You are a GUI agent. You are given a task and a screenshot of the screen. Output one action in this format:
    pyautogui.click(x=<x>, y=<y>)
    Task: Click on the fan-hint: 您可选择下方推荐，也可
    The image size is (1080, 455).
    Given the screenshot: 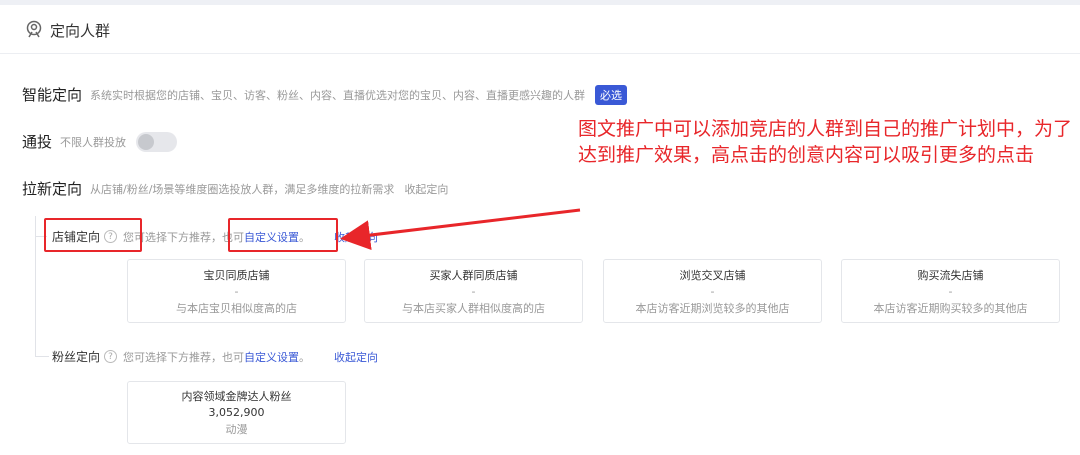 What is the action you would take?
    pyautogui.click(x=184, y=357)
    